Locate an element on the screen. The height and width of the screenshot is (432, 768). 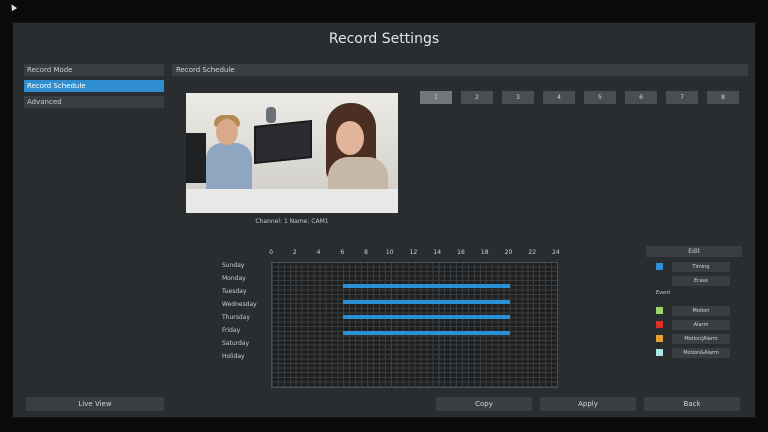
hour-tick: 16 is located at coordinates (461, 252).